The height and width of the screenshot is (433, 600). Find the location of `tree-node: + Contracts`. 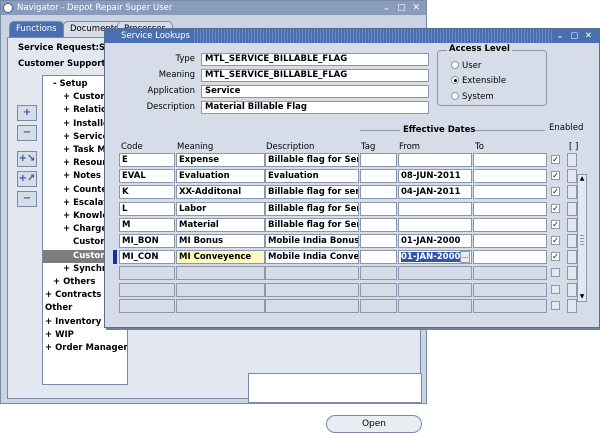

tree-node: + Contracts is located at coordinates (73, 295).